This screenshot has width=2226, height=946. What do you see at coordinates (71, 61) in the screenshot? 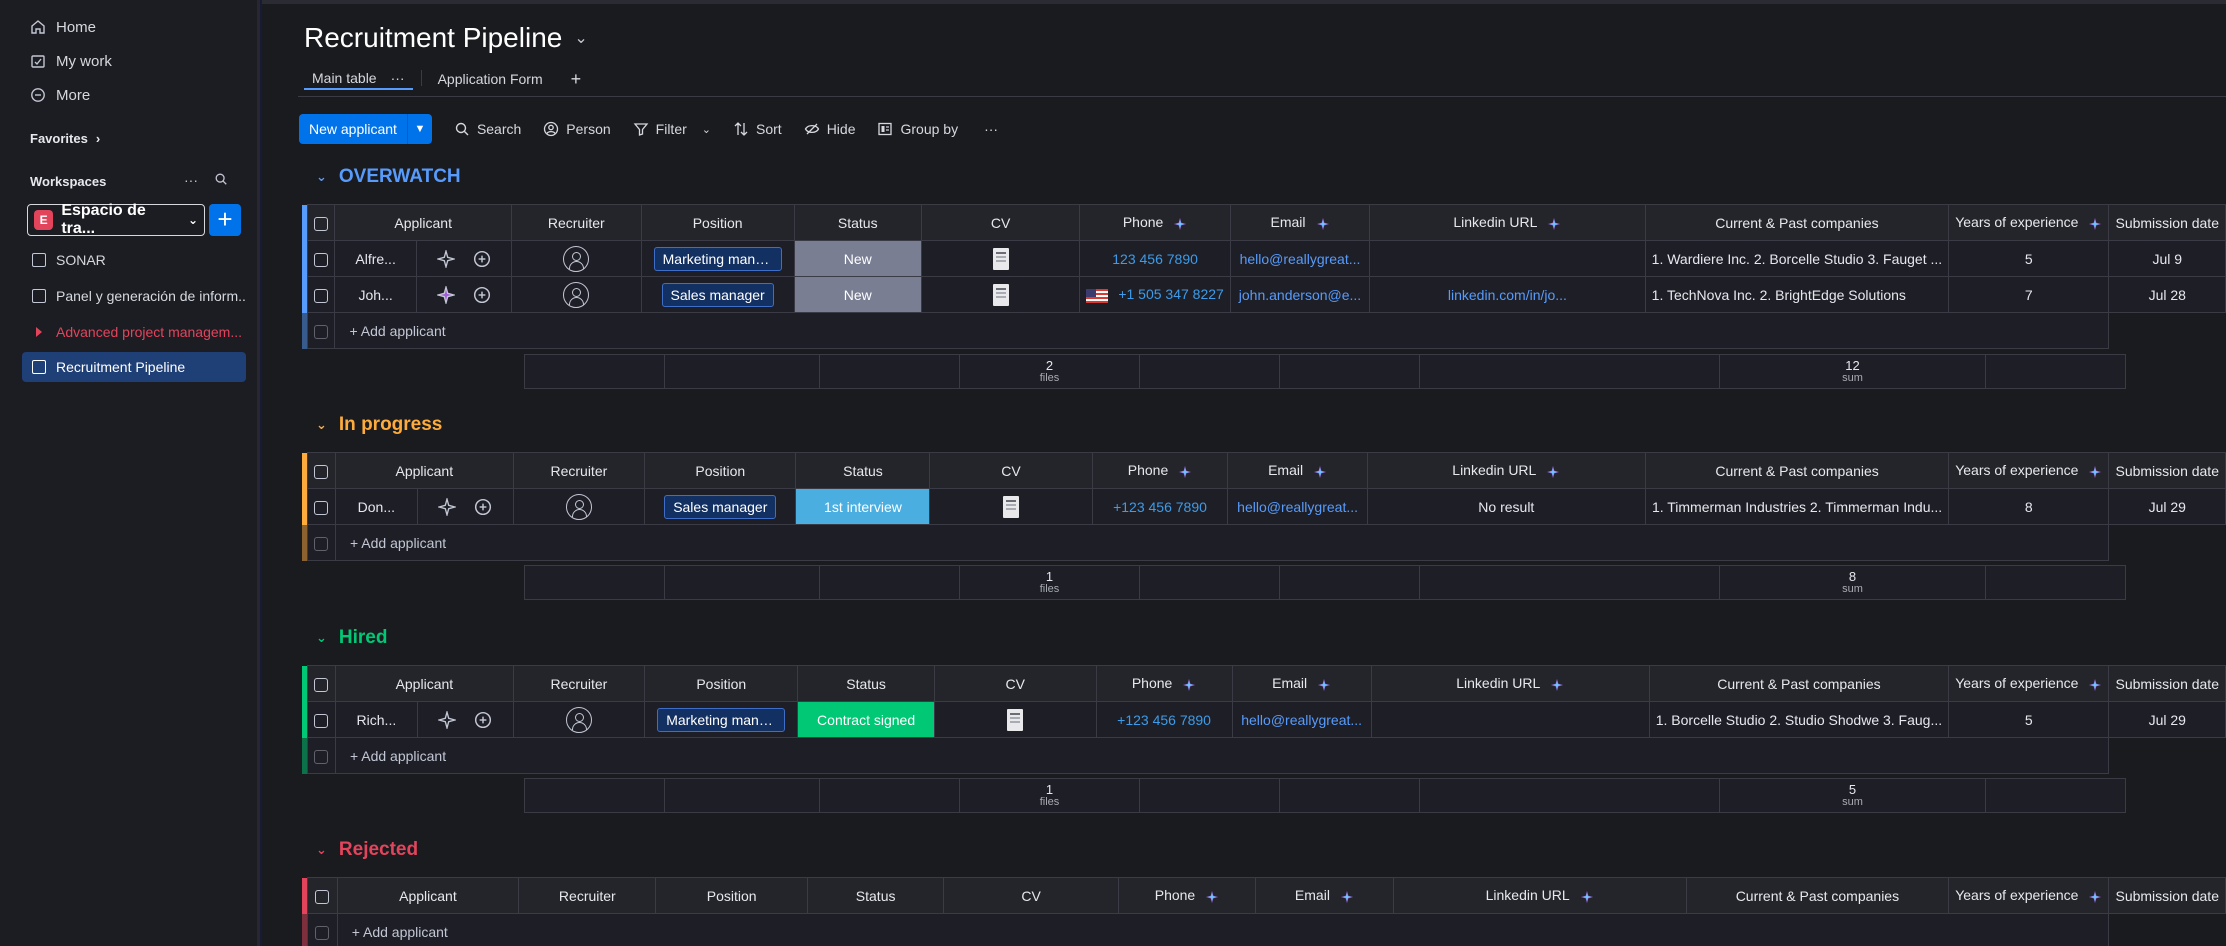
I see `sidebar-item-my-work: My work` at bounding box center [71, 61].